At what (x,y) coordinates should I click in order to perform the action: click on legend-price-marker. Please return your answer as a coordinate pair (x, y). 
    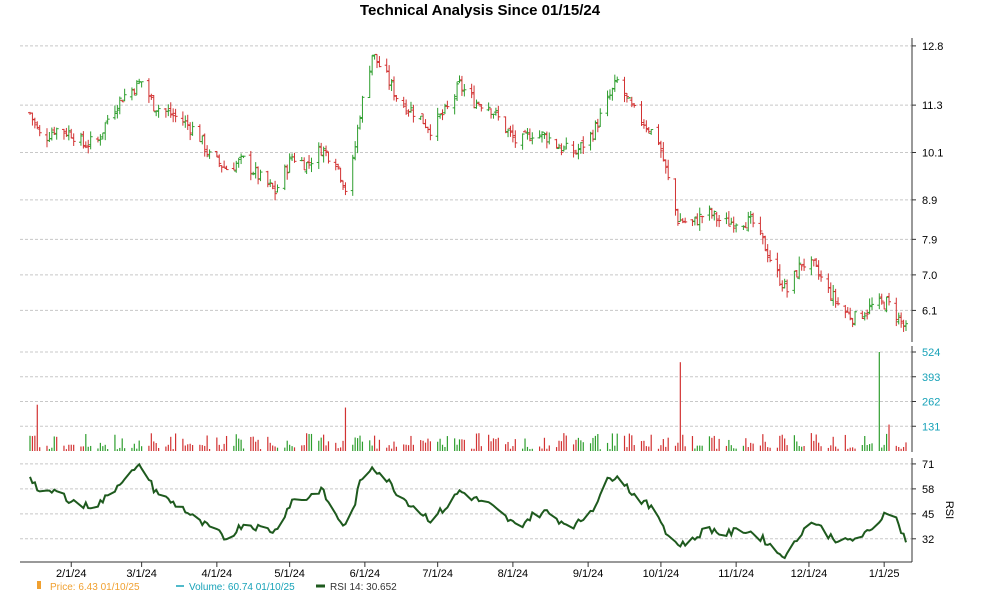
    Looking at the image, I should click on (39, 585).